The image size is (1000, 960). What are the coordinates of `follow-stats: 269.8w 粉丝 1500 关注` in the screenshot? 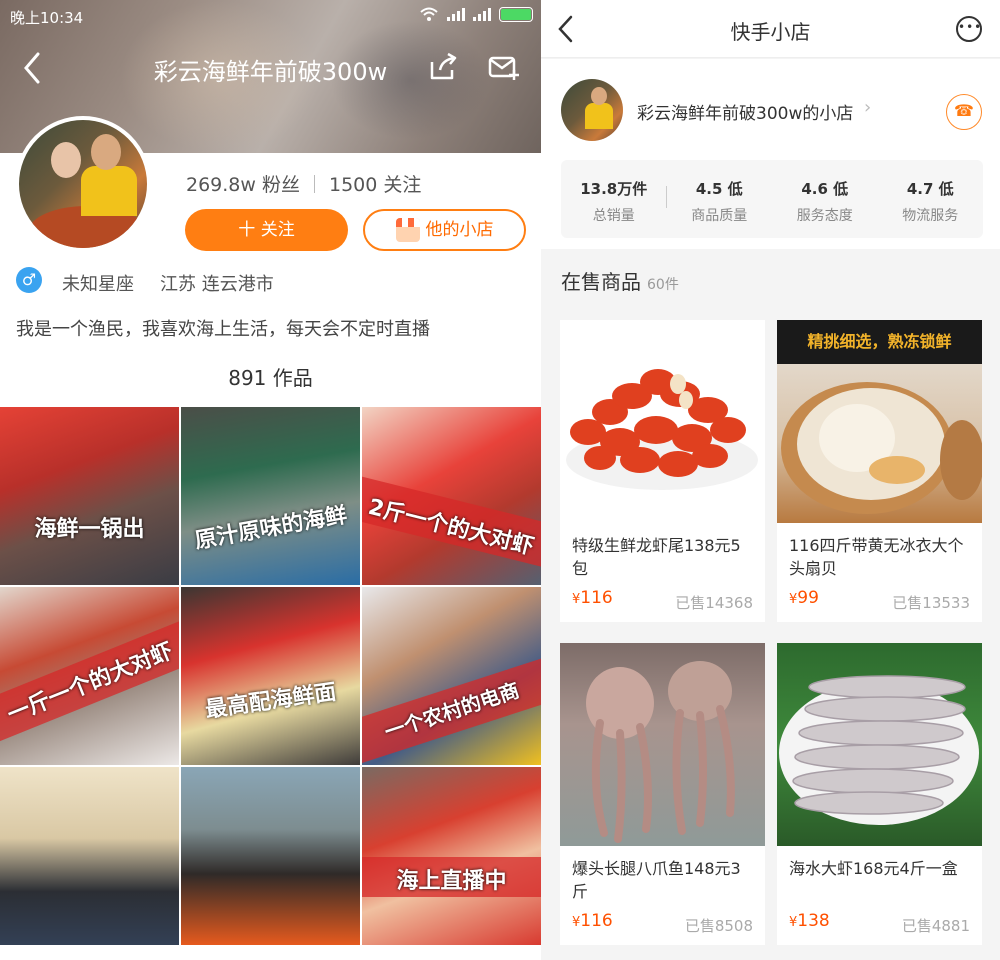 It's located at (303, 183).